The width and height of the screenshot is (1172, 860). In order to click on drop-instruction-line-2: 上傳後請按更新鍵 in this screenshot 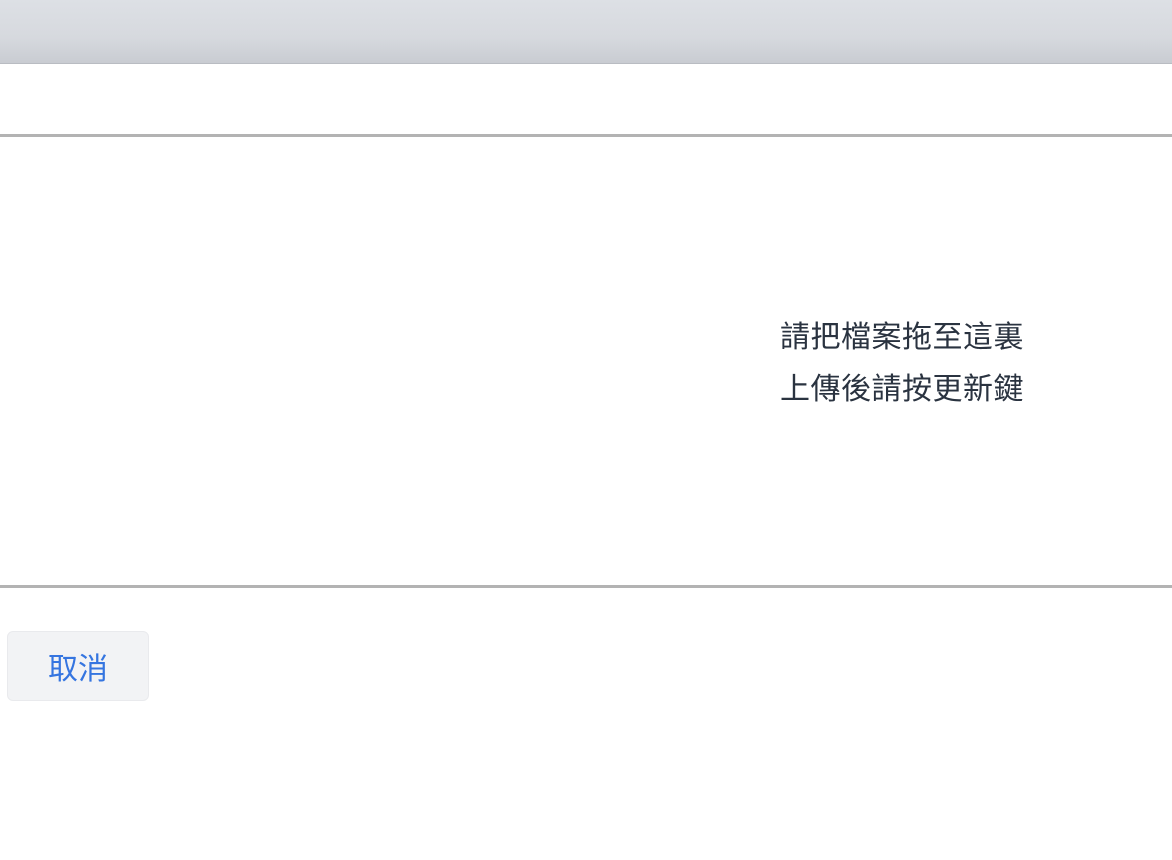, I will do `click(902, 389)`.